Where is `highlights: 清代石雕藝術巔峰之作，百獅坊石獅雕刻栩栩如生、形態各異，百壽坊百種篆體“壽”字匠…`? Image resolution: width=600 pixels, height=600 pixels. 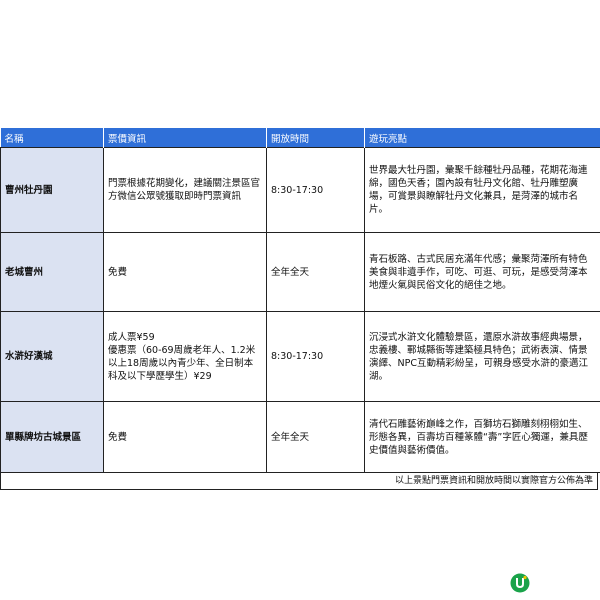
highlights: 清代石雕藝術巔峰之作，百獅坊石獅雕刻栩栩如生、形態各異，百壽坊百種篆體“壽”字匠… is located at coordinates (482, 437).